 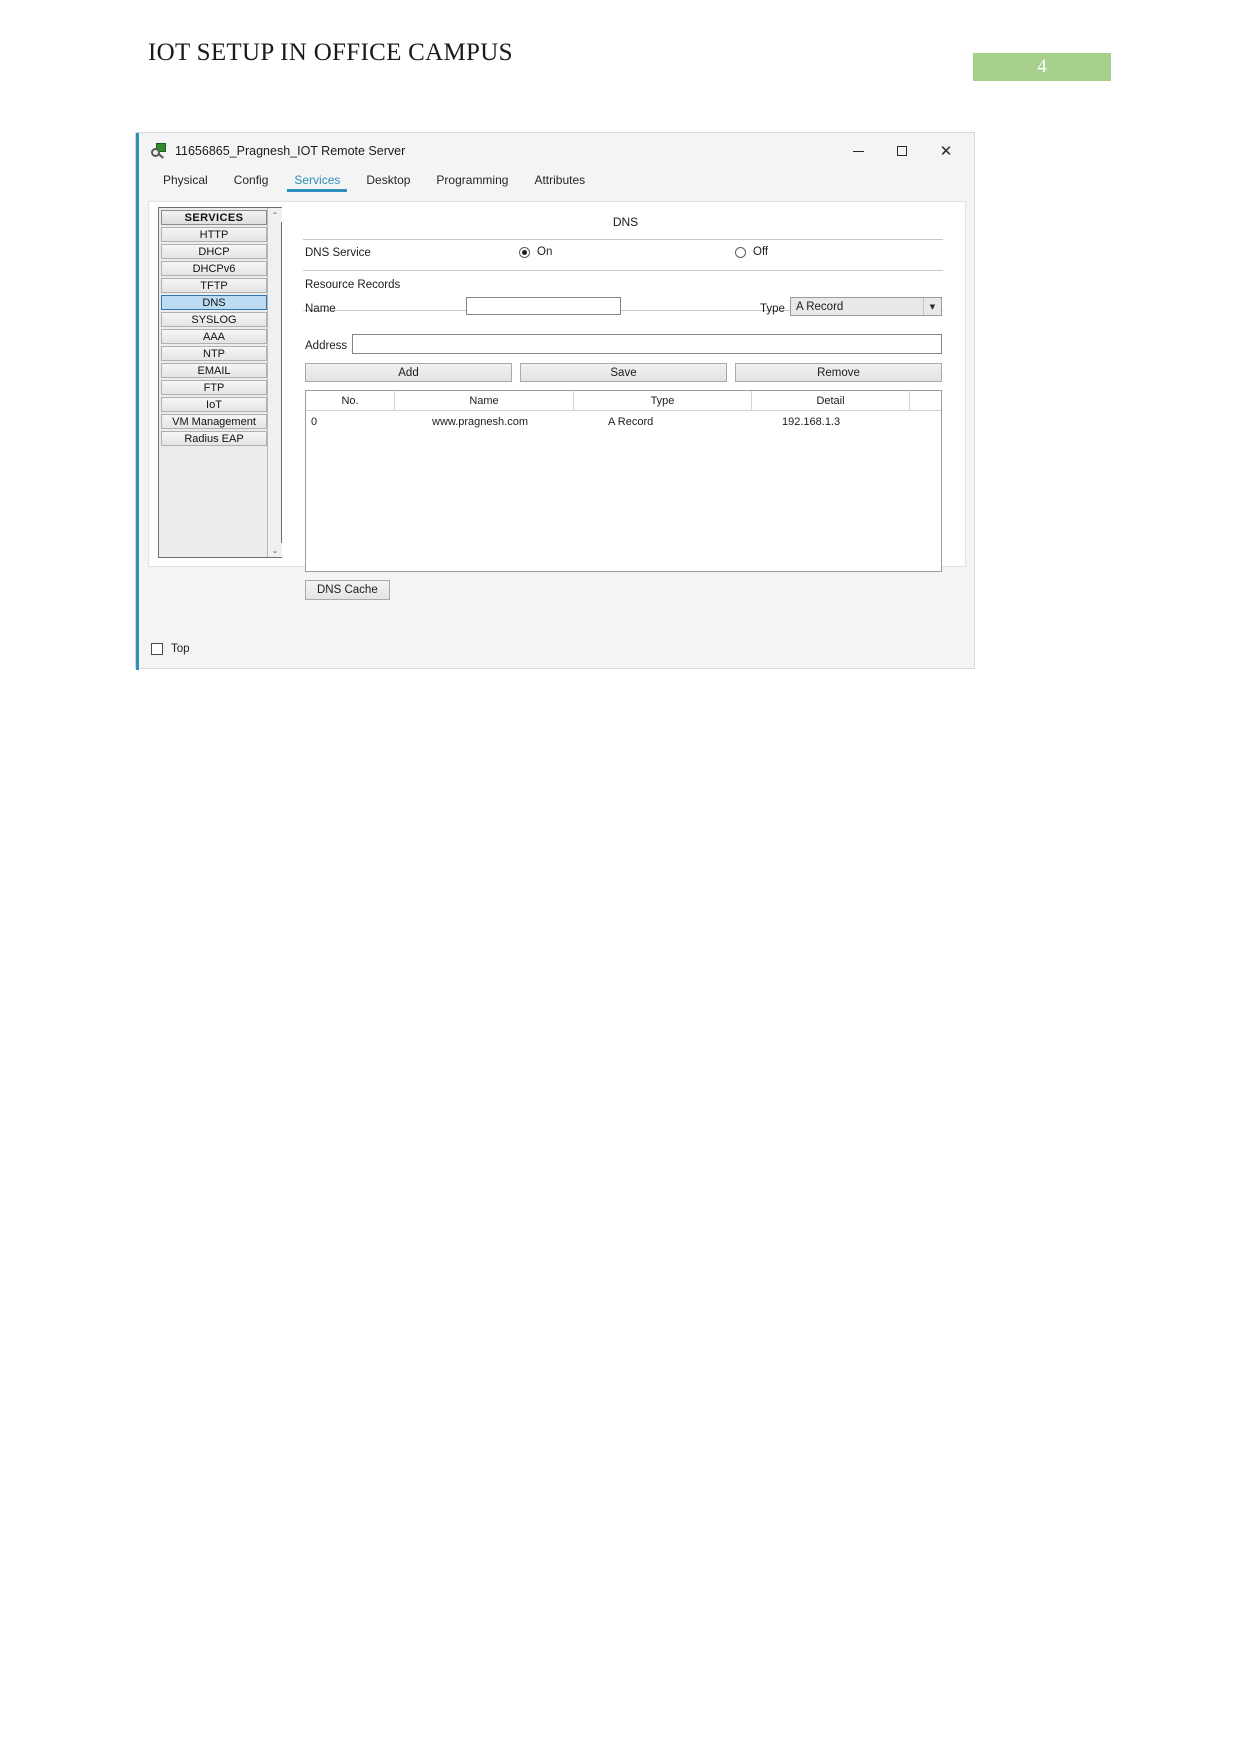 I want to click on cell-type: A Record, so click(x=631, y=422).